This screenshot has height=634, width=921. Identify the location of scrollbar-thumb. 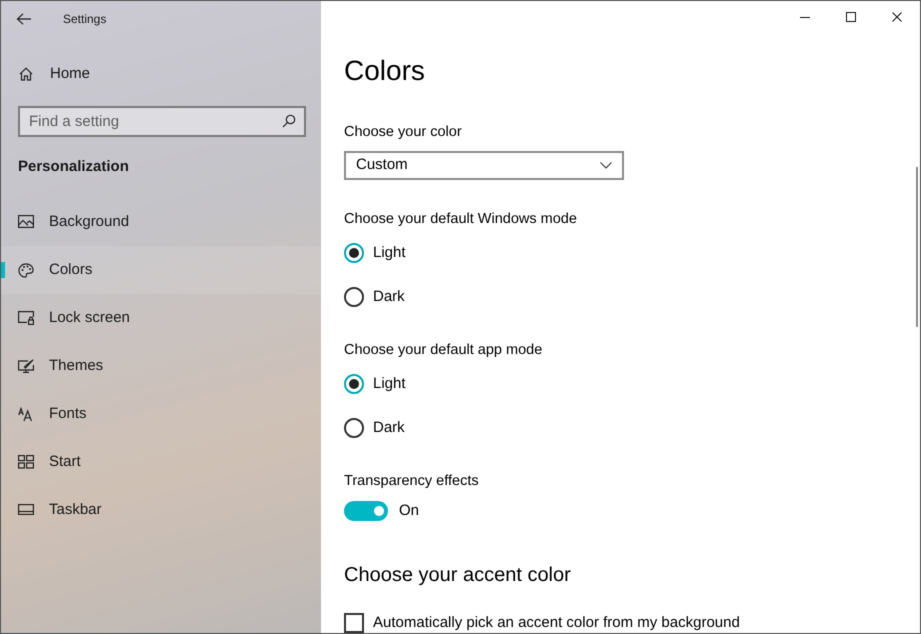
(917, 247).